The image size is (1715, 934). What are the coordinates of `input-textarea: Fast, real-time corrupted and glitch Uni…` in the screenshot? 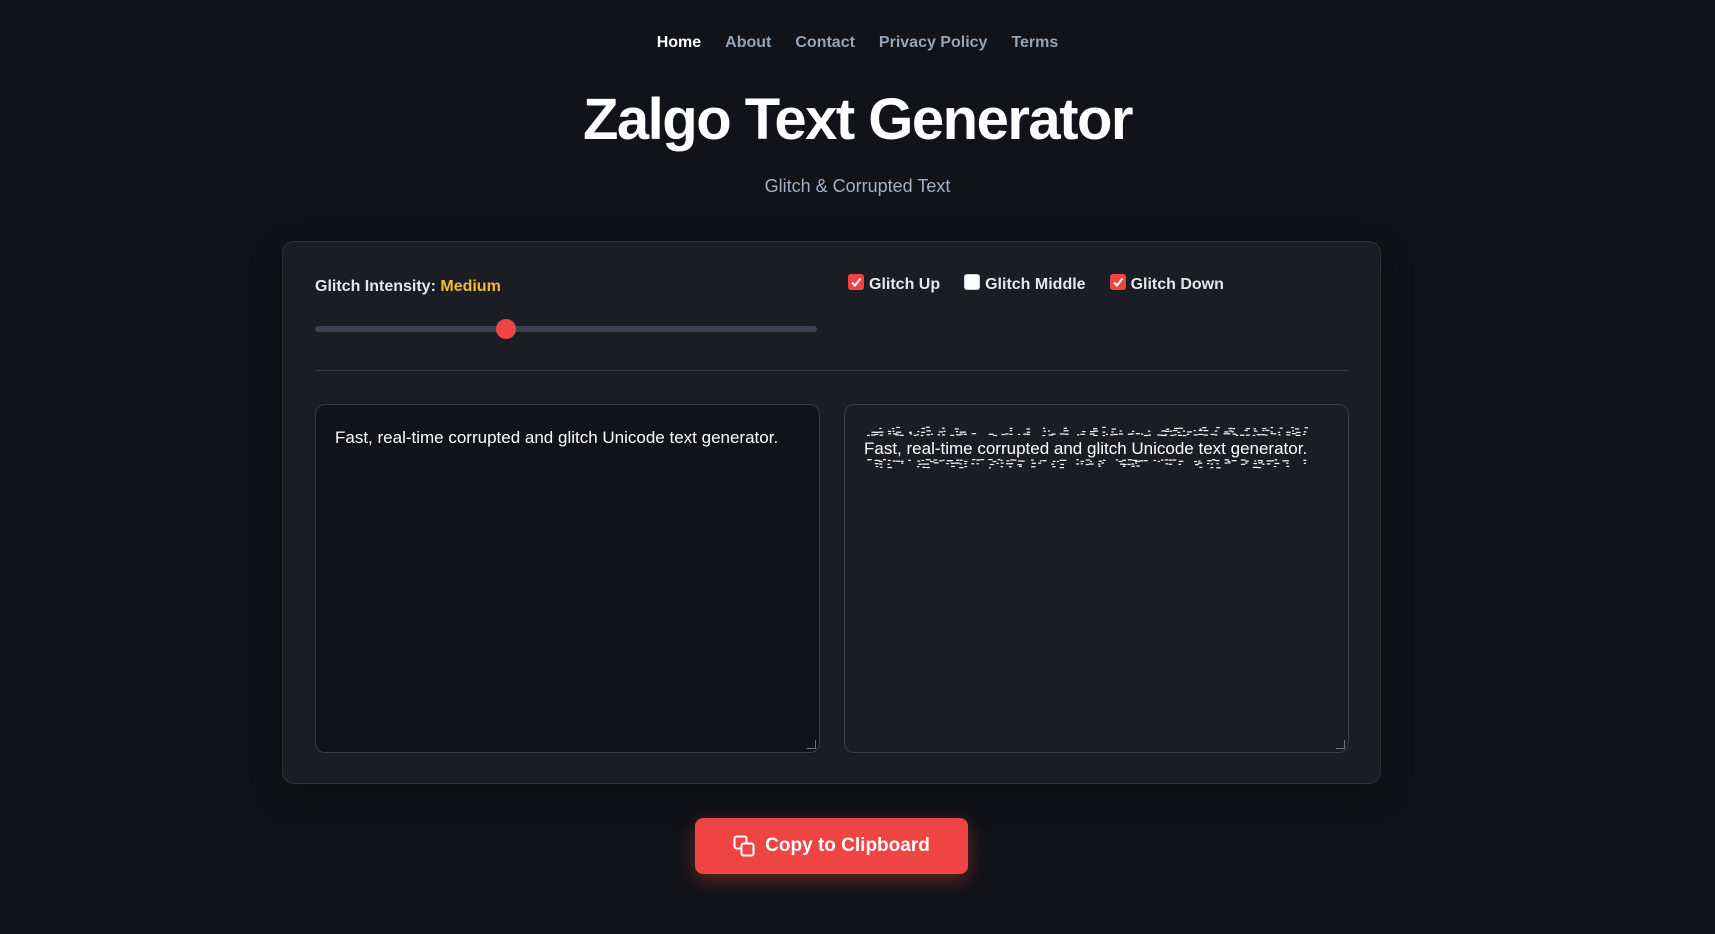 It's located at (567, 578).